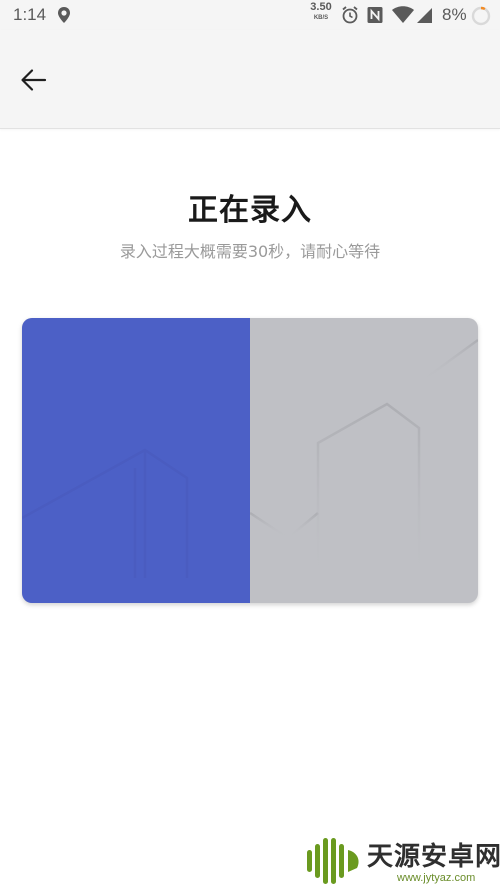 This screenshot has height=889, width=500. Describe the element at coordinates (250, 210) in the screenshot. I see `page-title: 正在录入` at that location.